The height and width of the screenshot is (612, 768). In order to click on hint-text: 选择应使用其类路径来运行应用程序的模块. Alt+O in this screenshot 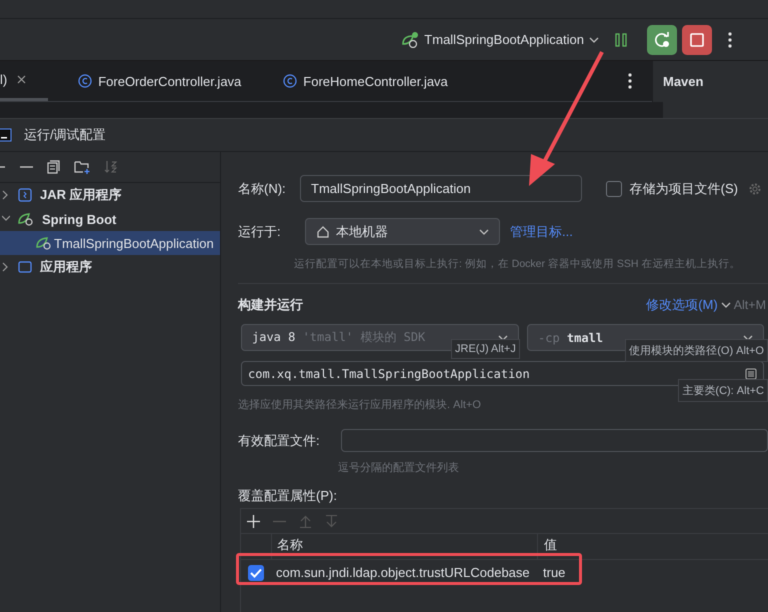, I will do `click(360, 405)`.